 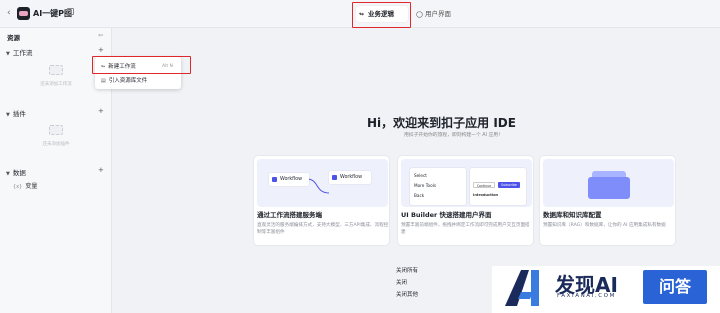 What do you see at coordinates (407, 294) in the screenshot?
I see `quick-link-close-others: 关闭其他` at bounding box center [407, 294].